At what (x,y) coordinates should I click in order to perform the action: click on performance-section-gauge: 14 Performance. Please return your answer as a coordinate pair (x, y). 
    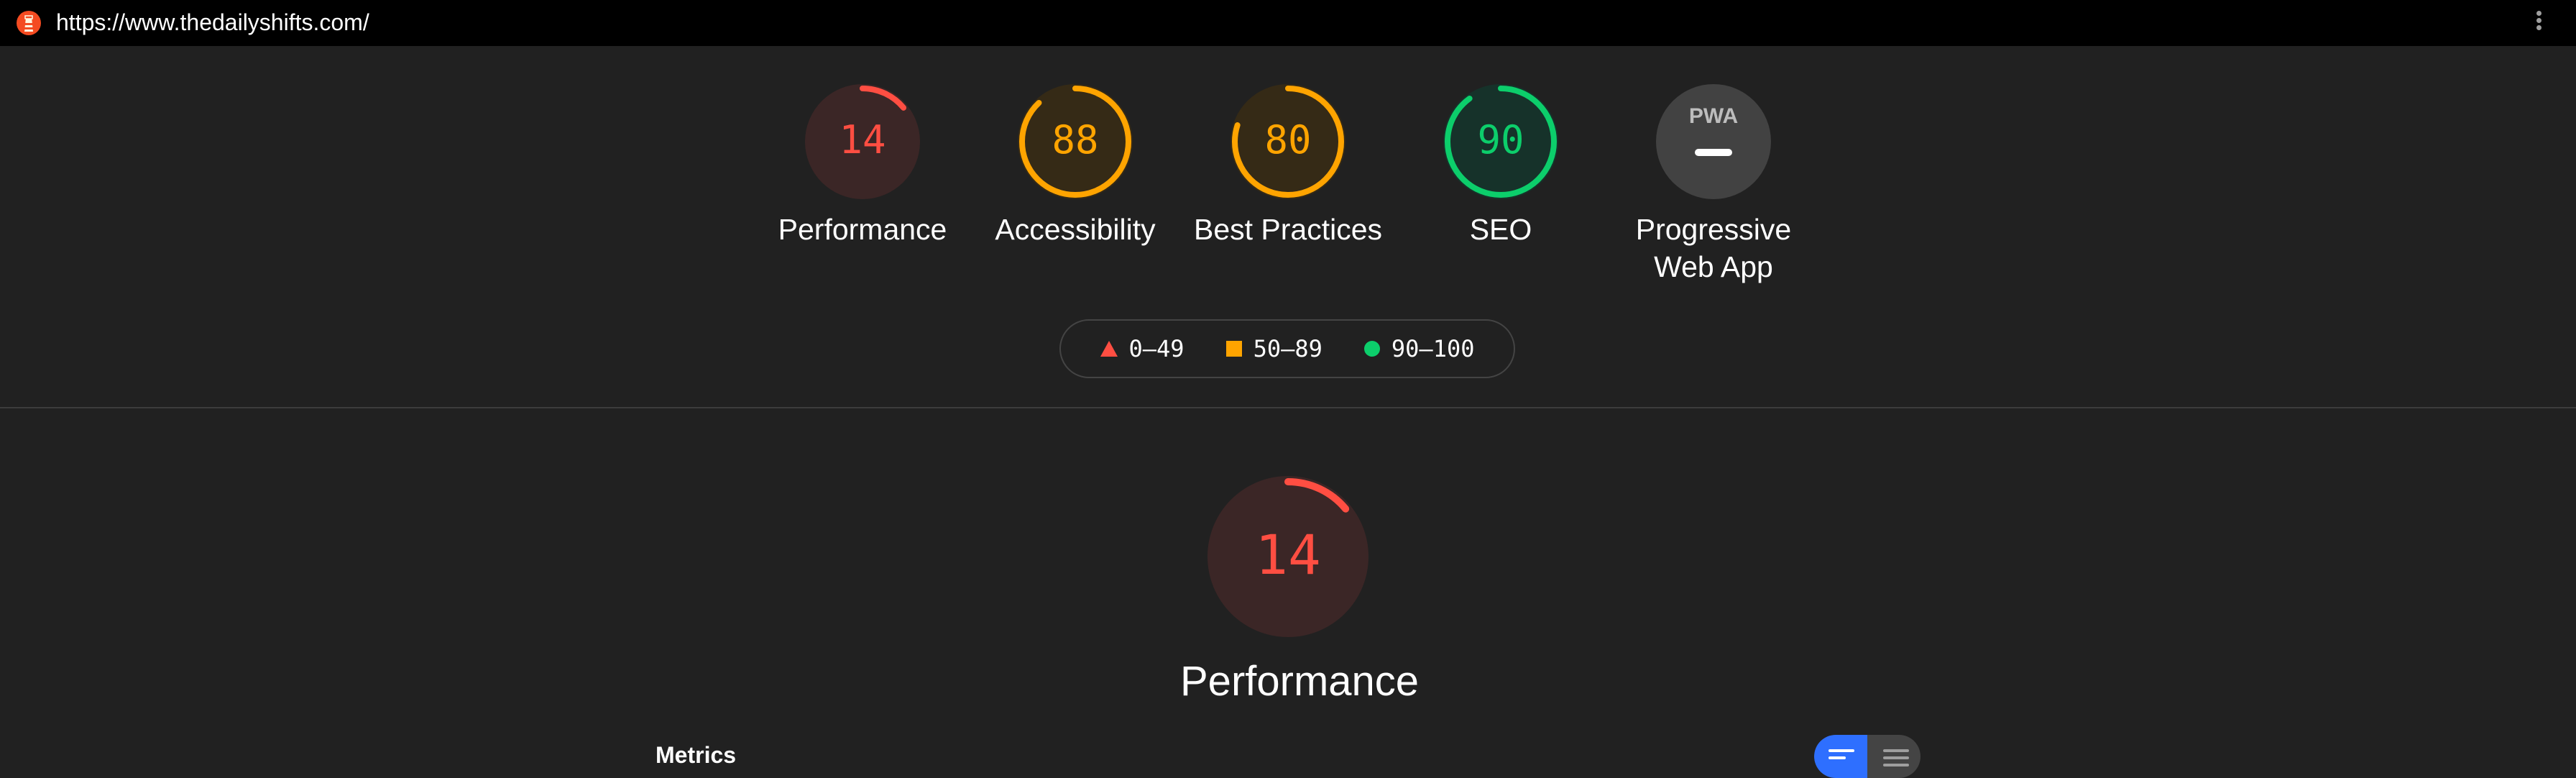
    Looking at the image, I should click on (1300, 591).